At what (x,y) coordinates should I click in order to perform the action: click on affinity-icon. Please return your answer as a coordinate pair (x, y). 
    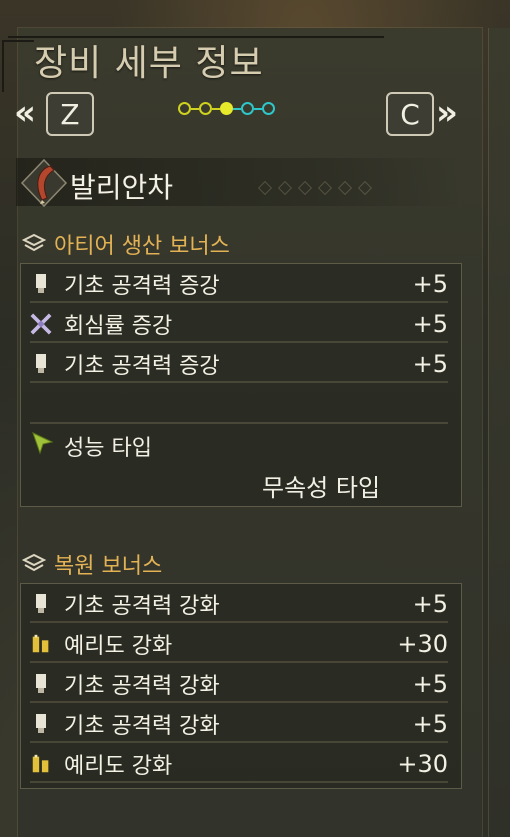
    Looking at the image, I should click on (41, 324).